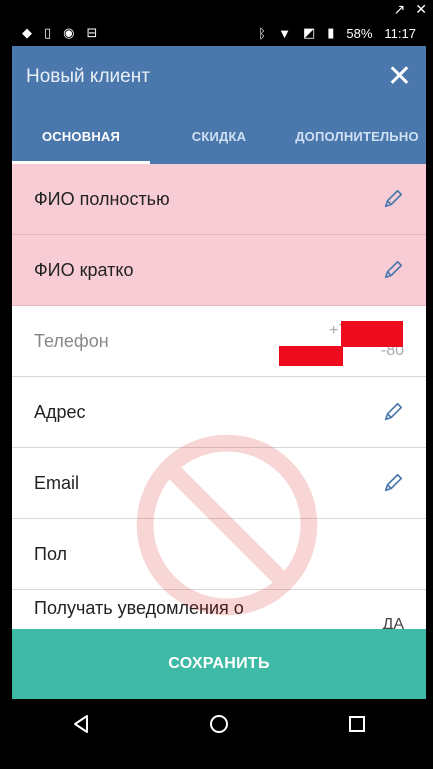  Describe the element at coordinates (139, 608) in the screenshot. I see `field-label: Получать уведомления о` at that location.